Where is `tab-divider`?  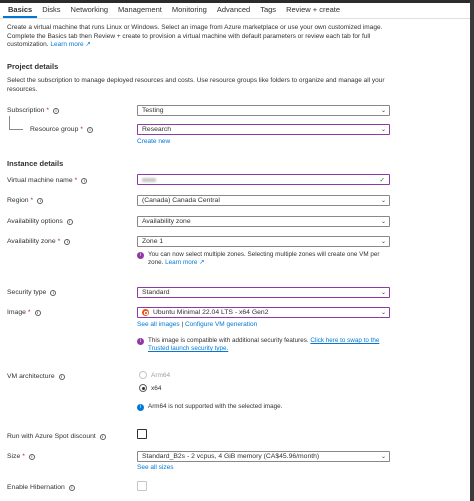
tab-divider is located at coordinates (235, 18).